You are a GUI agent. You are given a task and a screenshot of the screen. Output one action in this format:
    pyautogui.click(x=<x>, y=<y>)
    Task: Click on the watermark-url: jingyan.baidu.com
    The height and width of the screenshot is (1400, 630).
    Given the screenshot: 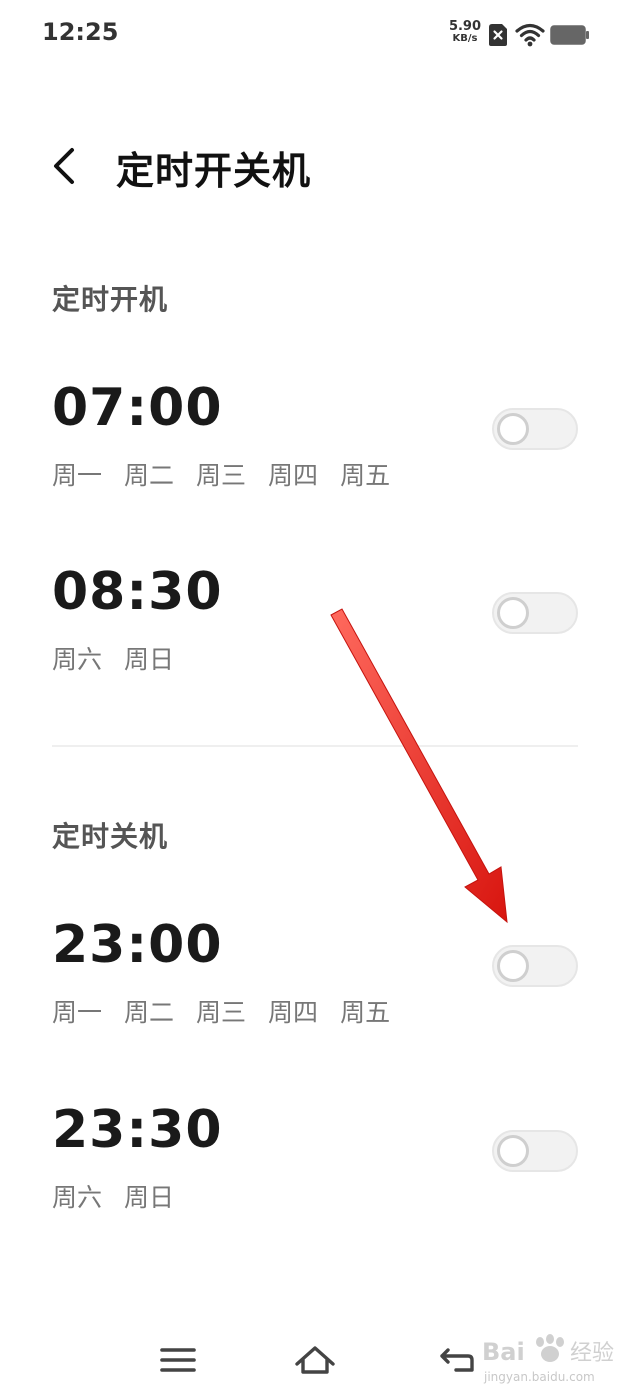 What is the action you would take?
    pyautogui.click(x=539, y=1377)
    